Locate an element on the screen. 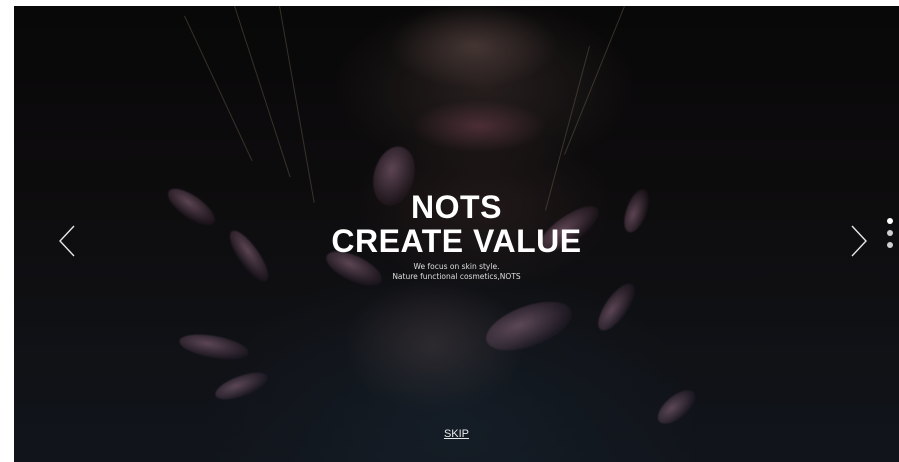 The image size is (899, 462). slide-pagination is located at coordinates (892, 236).